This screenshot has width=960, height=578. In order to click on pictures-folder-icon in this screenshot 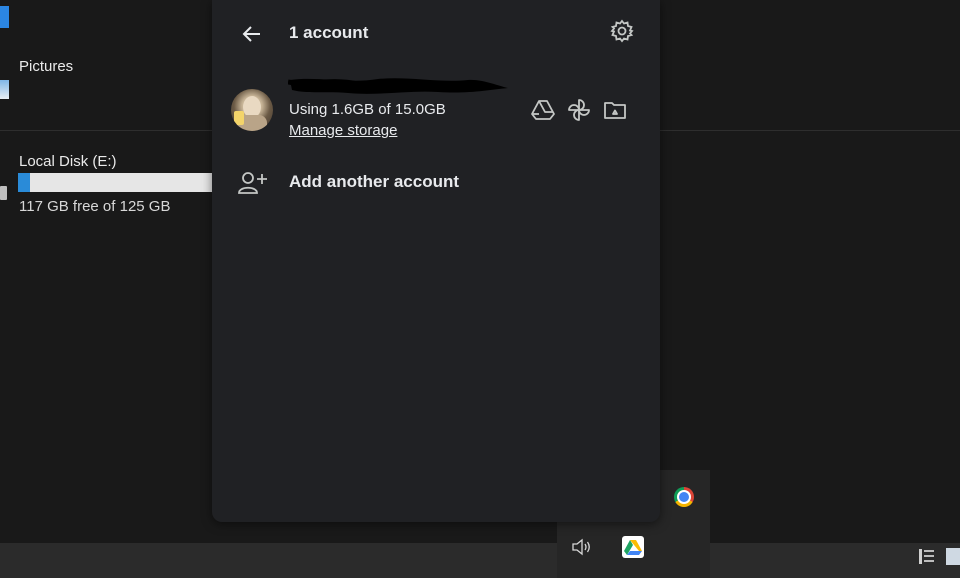, I will do `click(4, 89)`.